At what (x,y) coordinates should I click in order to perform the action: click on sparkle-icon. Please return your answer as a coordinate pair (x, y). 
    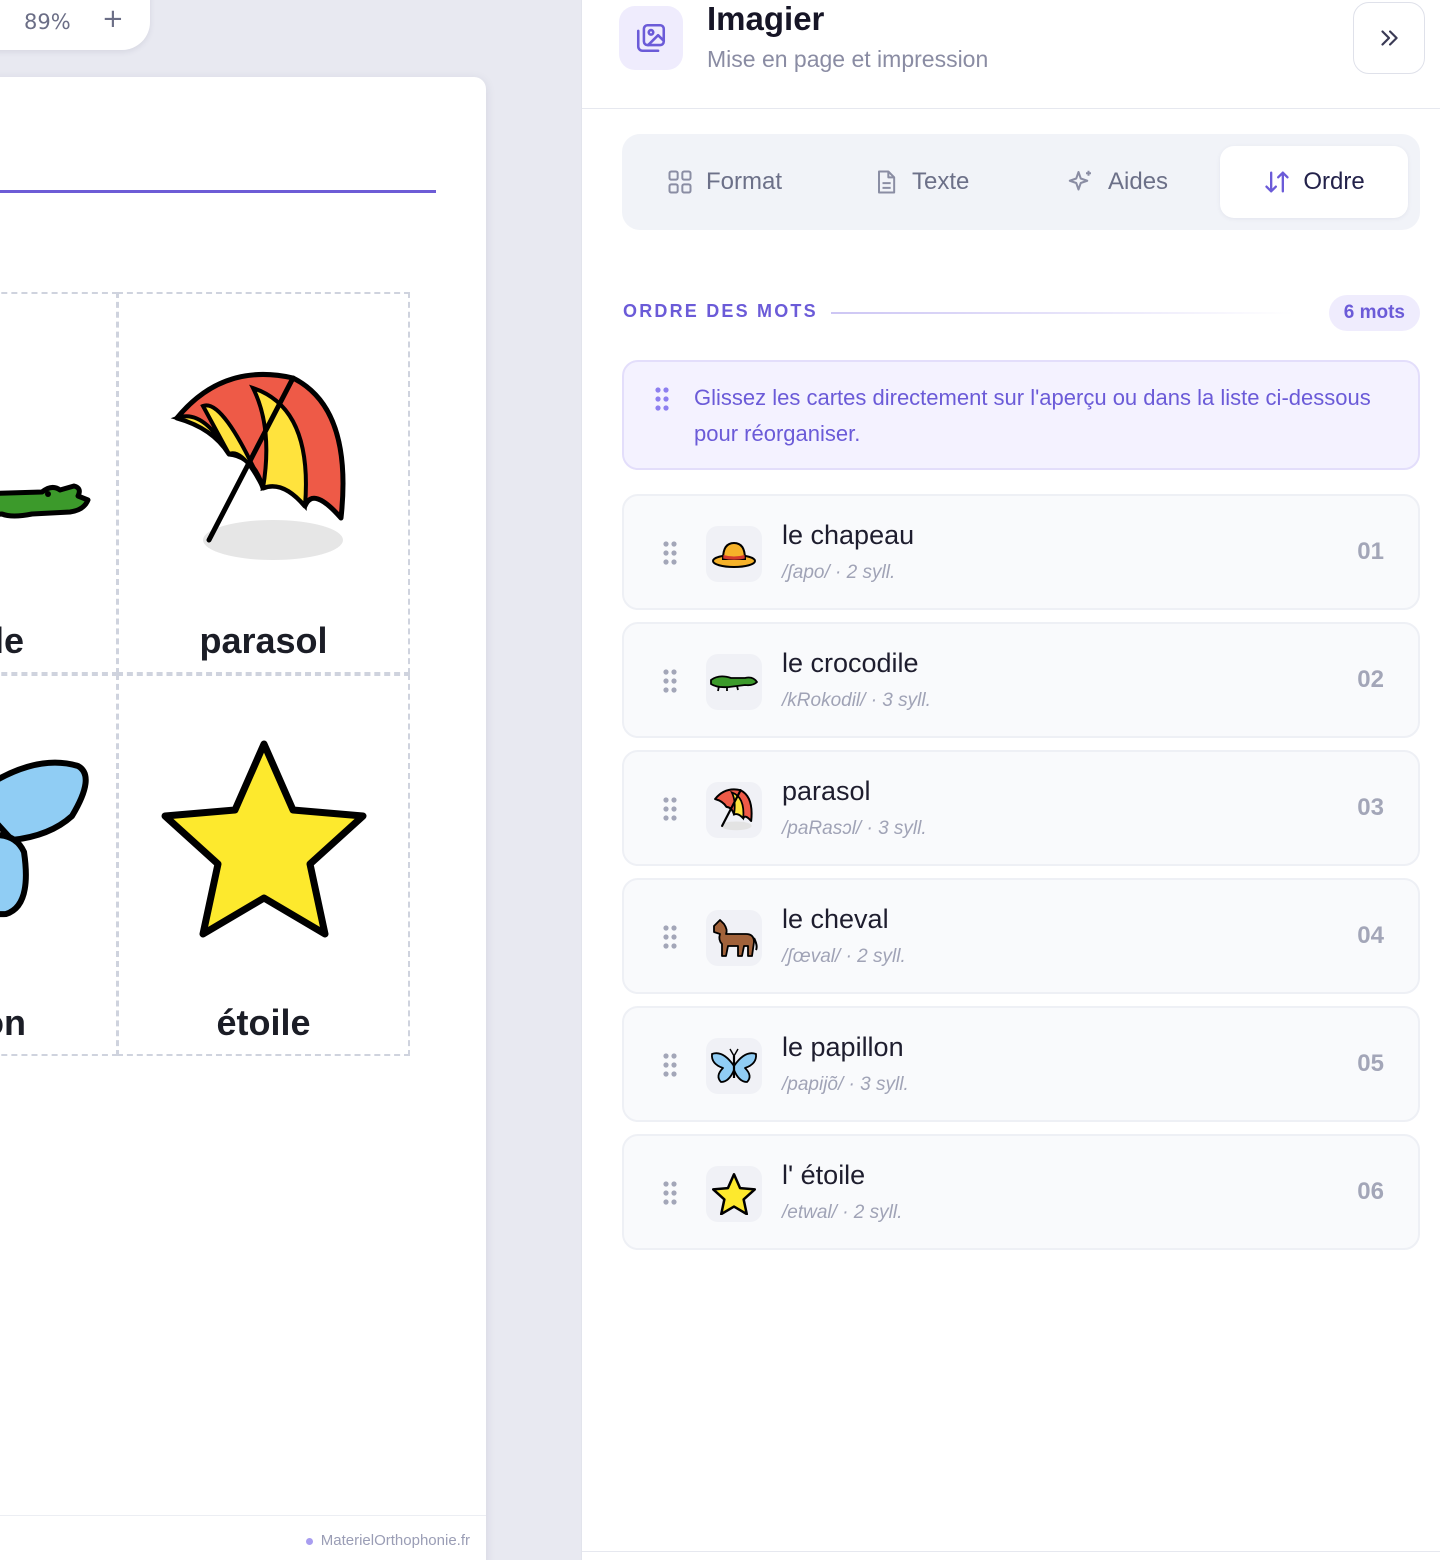
    Looking at the image, I should click on (1079, 180).